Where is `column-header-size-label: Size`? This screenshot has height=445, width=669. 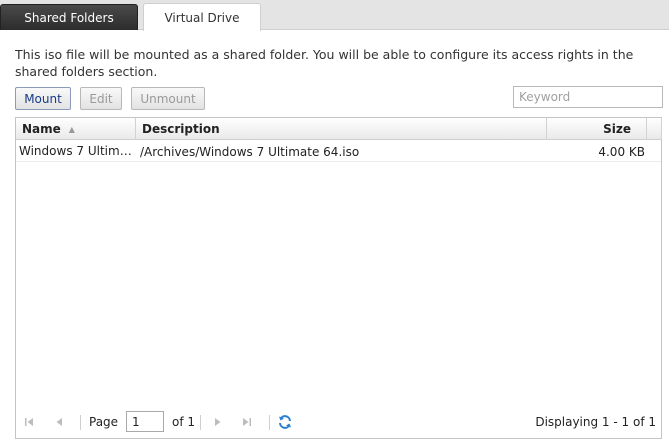
column-header-size-label: Size is located at coordinates (617, 129).